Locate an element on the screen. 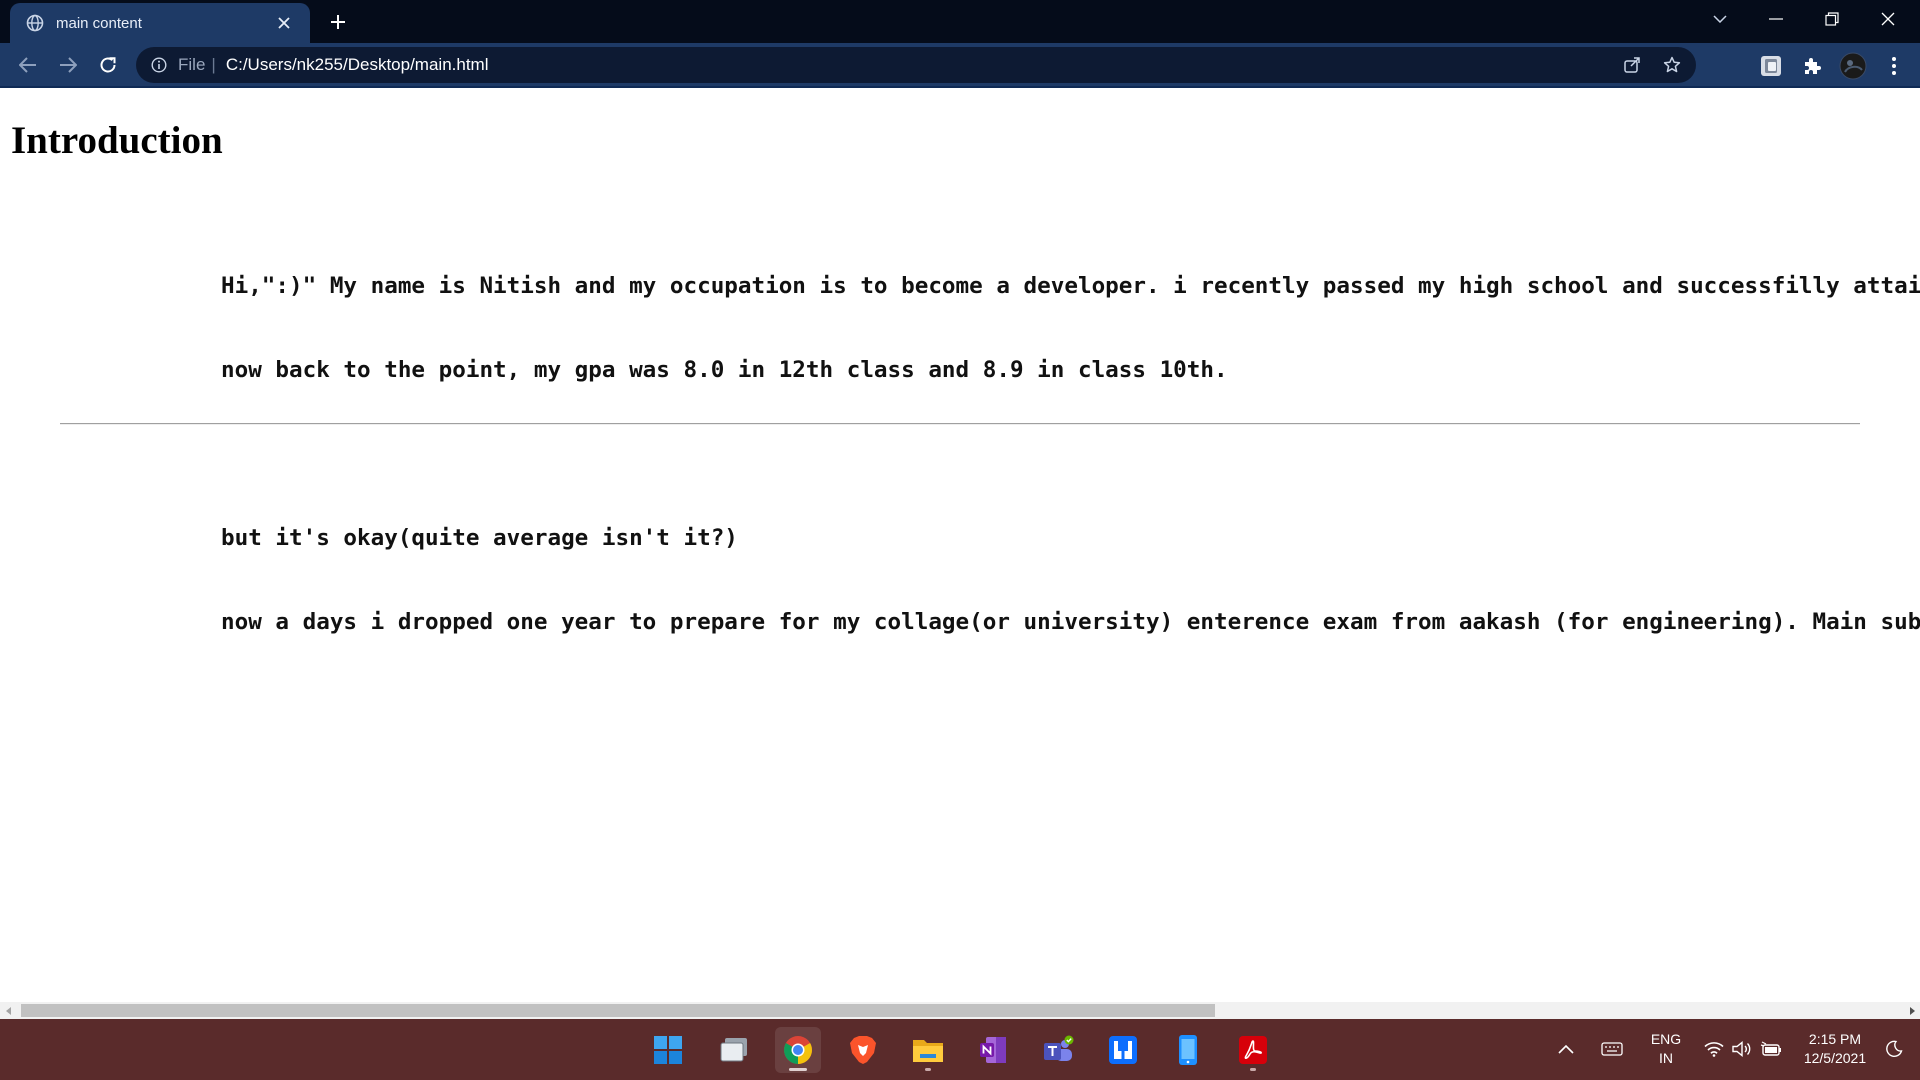 Image resolution: width=1920 pixels, height=1080 pixels. region-code: IN is located at coordinates (1666, 1058).